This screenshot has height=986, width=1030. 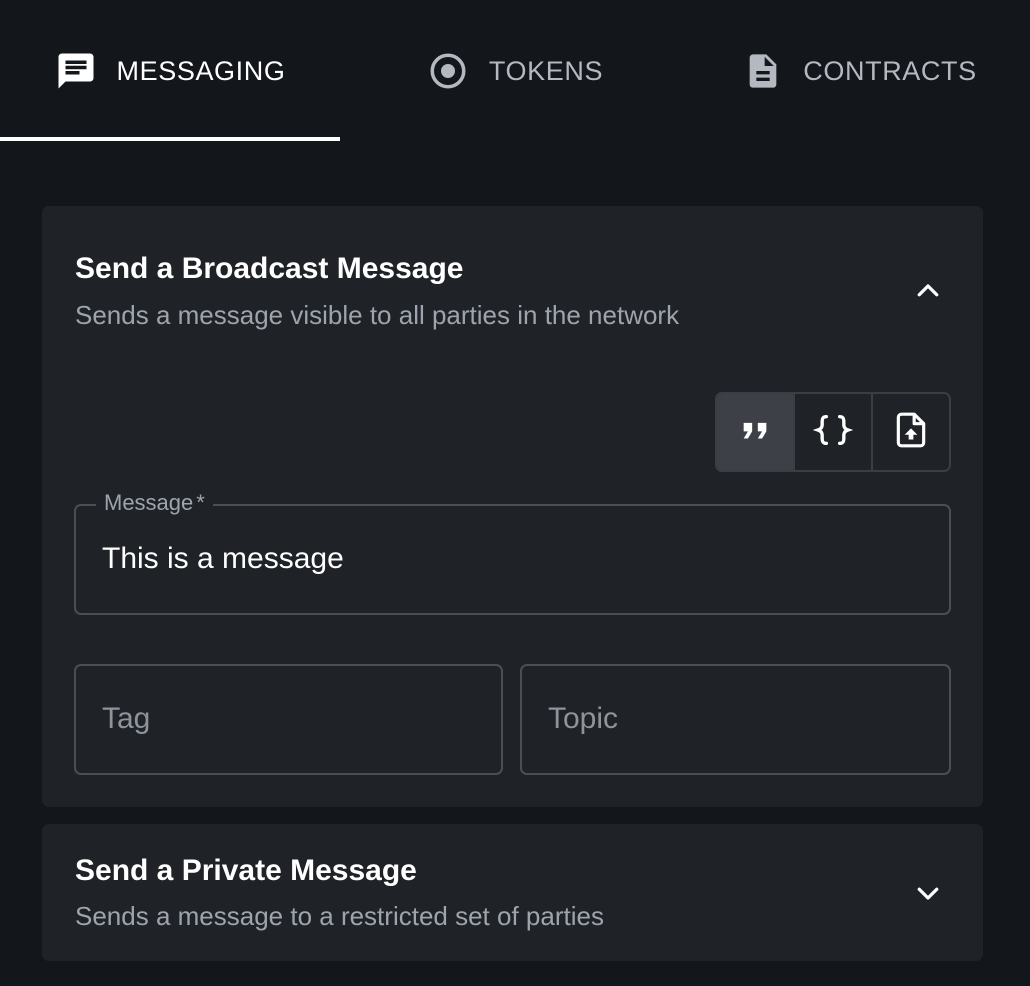 I want to click on format-toggle-group, so click(x=833, y=432).